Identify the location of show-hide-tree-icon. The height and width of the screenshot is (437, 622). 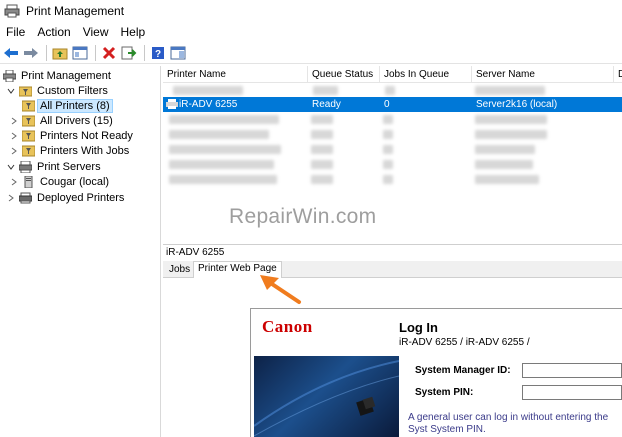
(80, 53).